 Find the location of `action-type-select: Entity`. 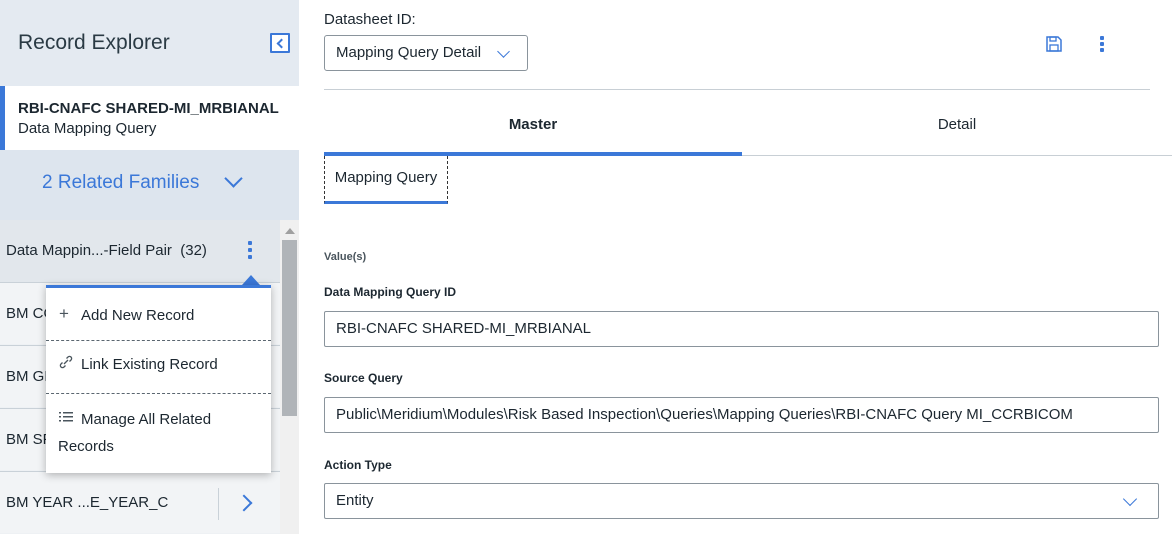

action-type-select: Entity is located at coordinates (741, 501).